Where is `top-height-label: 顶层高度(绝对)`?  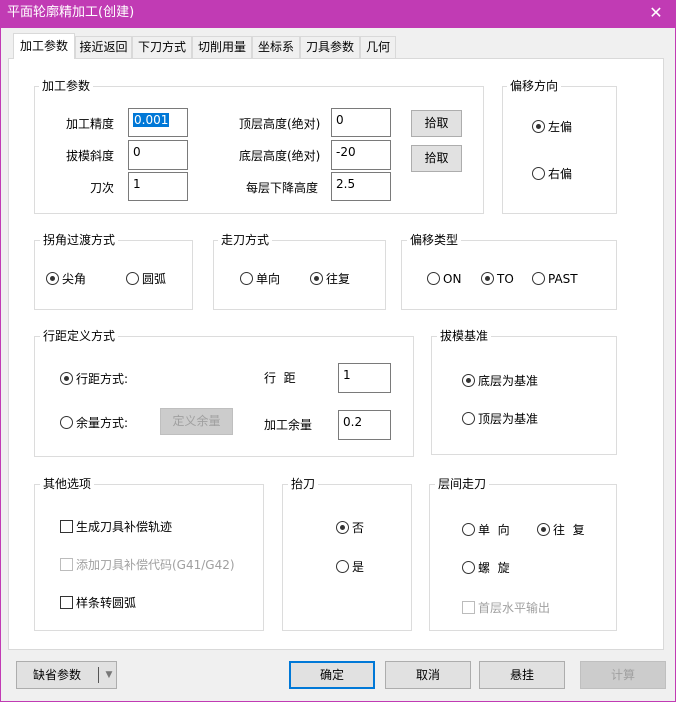 top-height-label: 顶层高度(绝对) is located at coordinates (280, 124).